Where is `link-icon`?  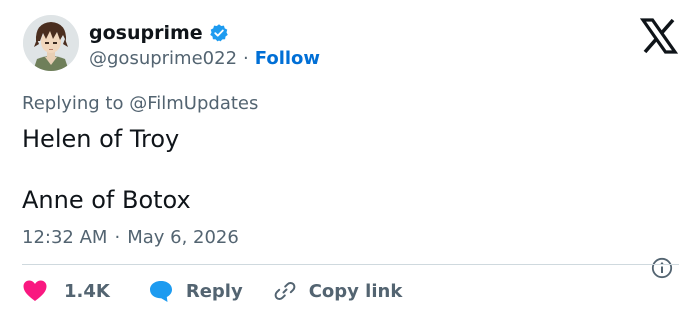 link-icon is located at coordinates (285, 291).